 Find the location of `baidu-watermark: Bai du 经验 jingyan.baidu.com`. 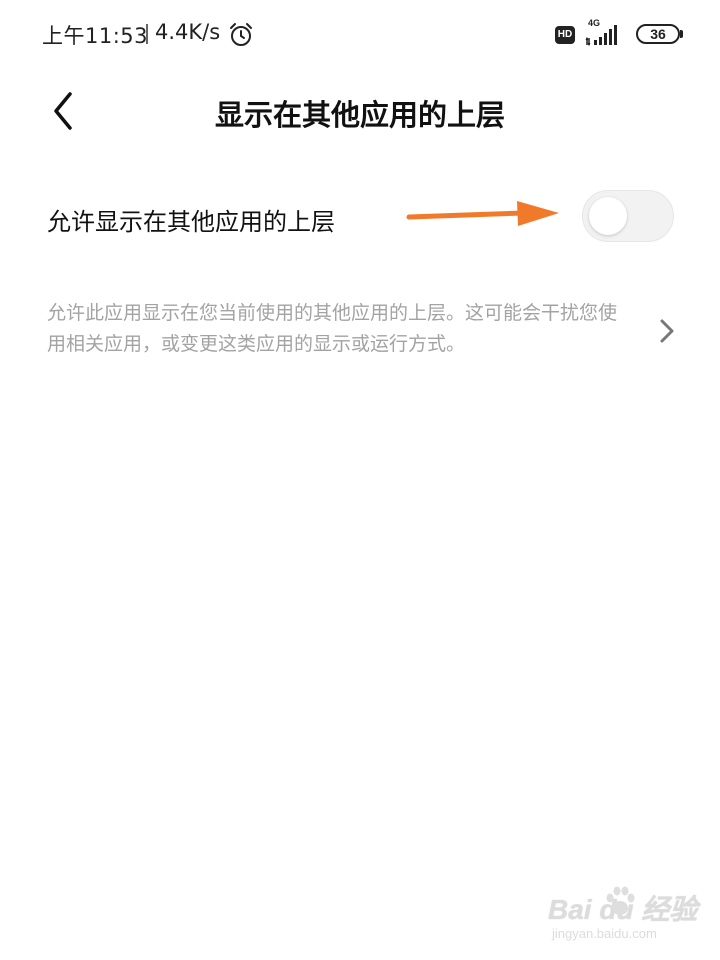

baidu-watermark: Bai du 经验 jingyan.baidu.com is located at coordinates (623, 915).